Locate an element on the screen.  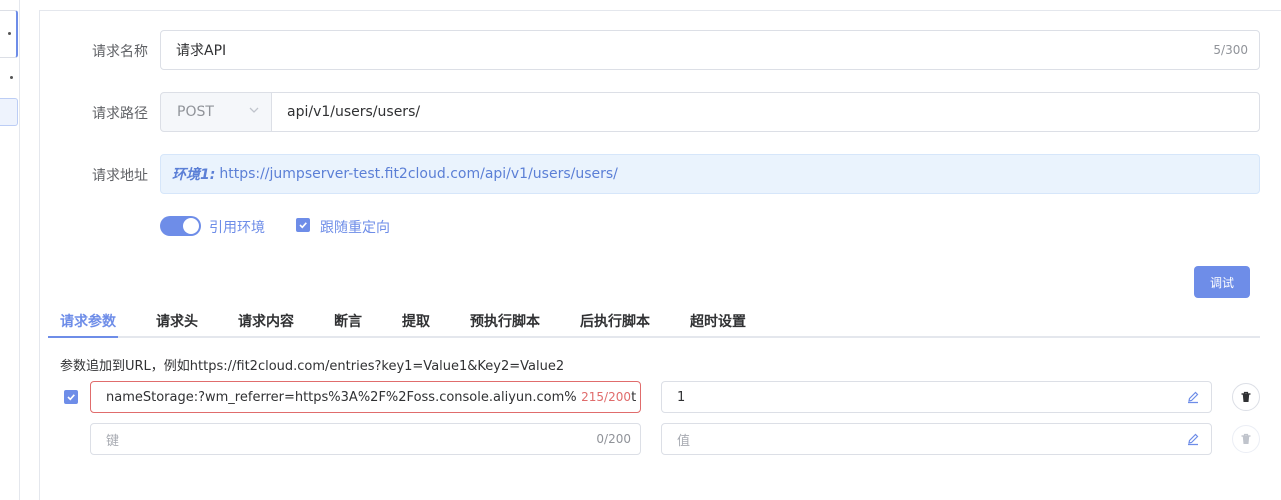
tab-post-script: 后执行脚本 is located at coordinates (615, 321).